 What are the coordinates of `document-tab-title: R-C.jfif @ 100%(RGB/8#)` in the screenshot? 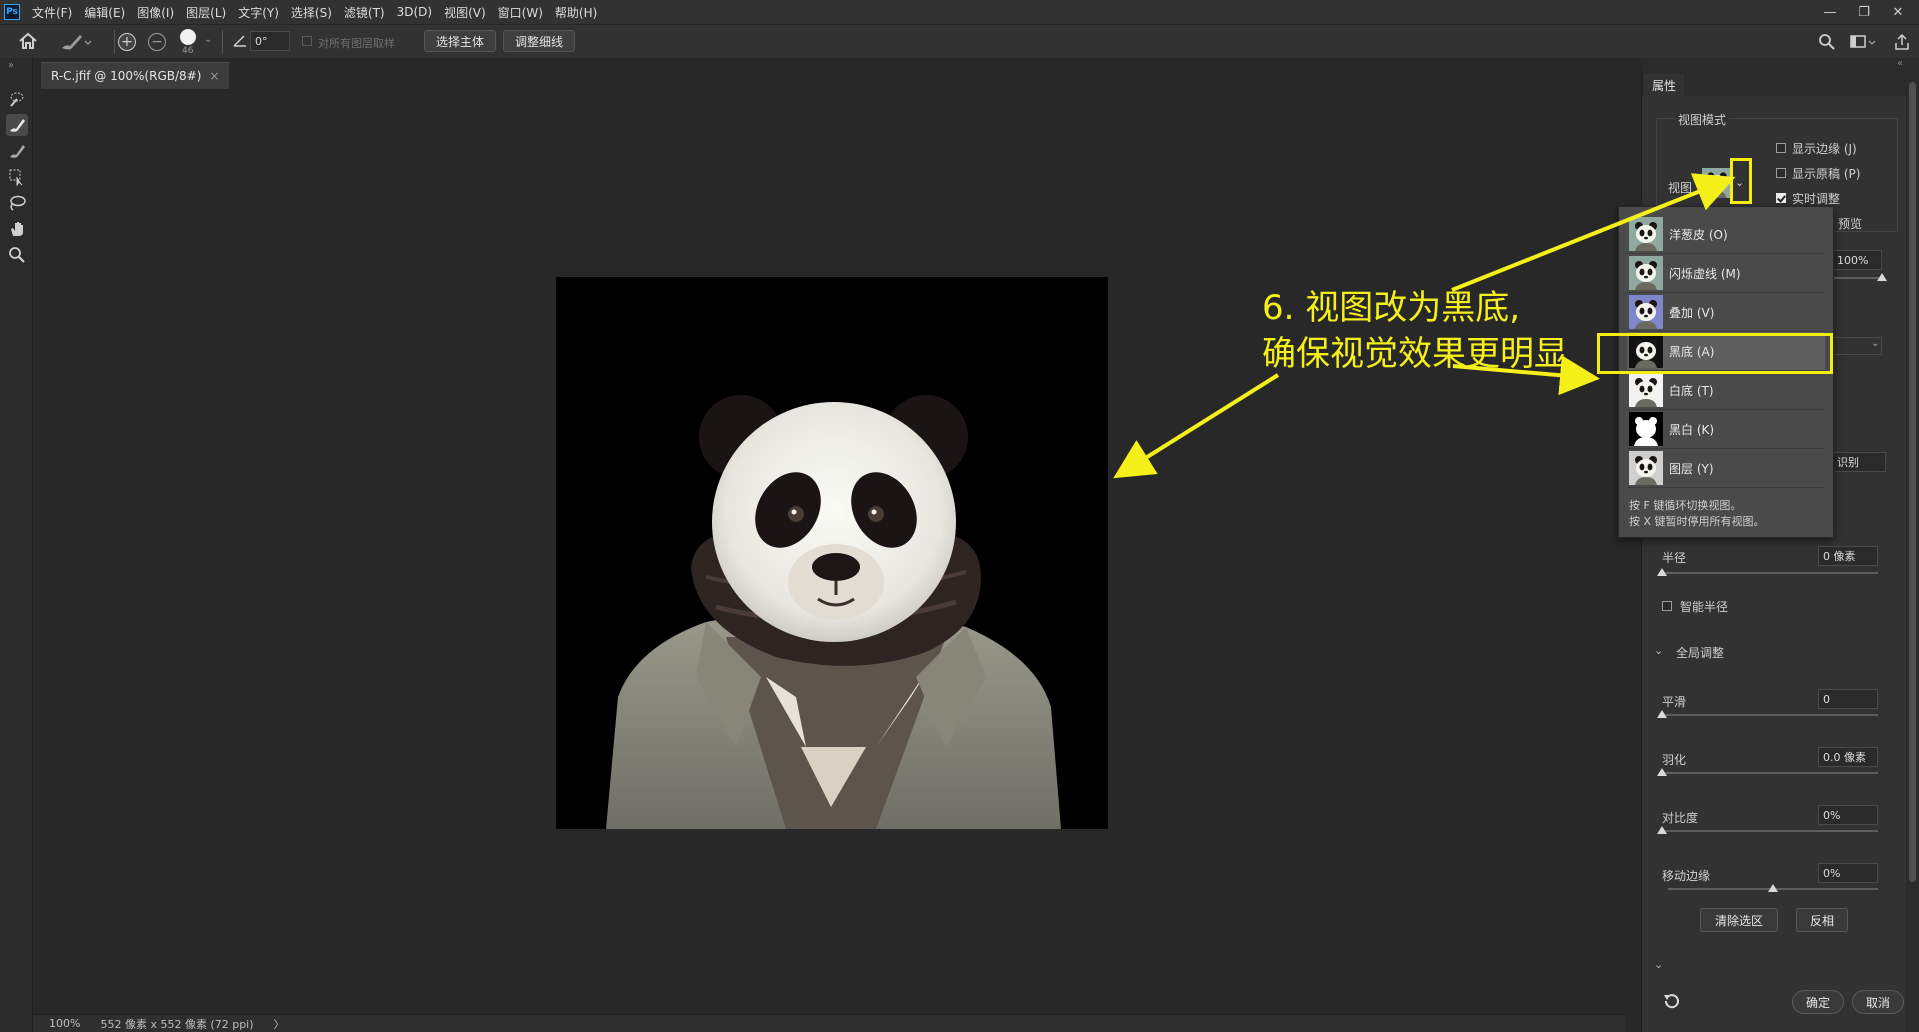 It's located at (126, 76).